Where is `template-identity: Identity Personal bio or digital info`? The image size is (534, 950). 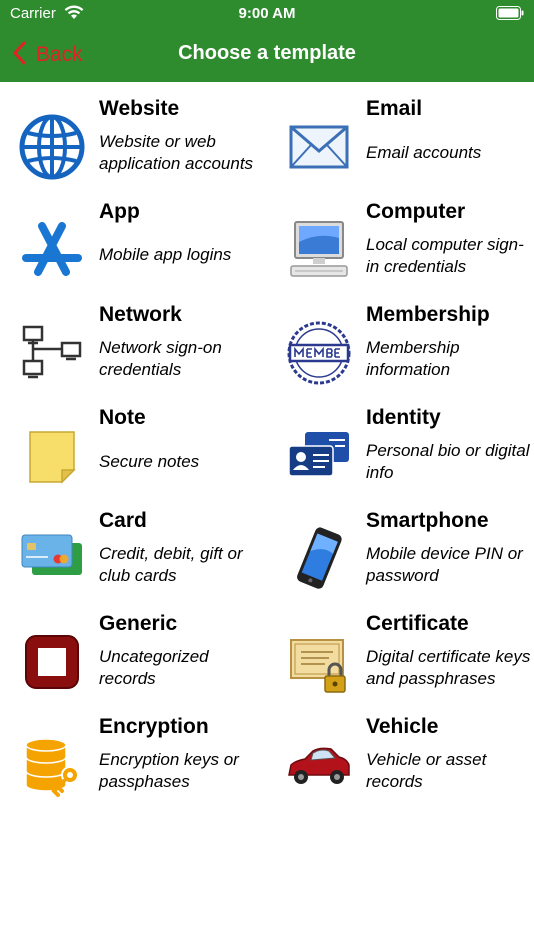 template-identity: Identity Personal bio or digital info is located at coordinates (400, 442).